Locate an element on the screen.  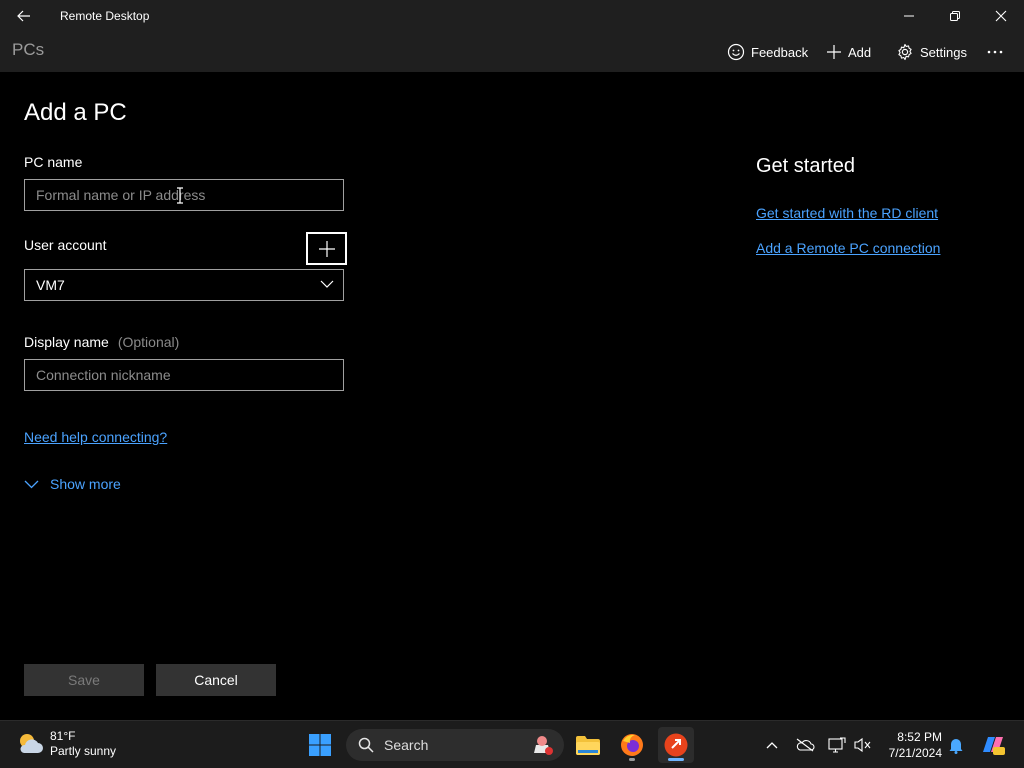
bell-icon is located at coordinates (956, 746).